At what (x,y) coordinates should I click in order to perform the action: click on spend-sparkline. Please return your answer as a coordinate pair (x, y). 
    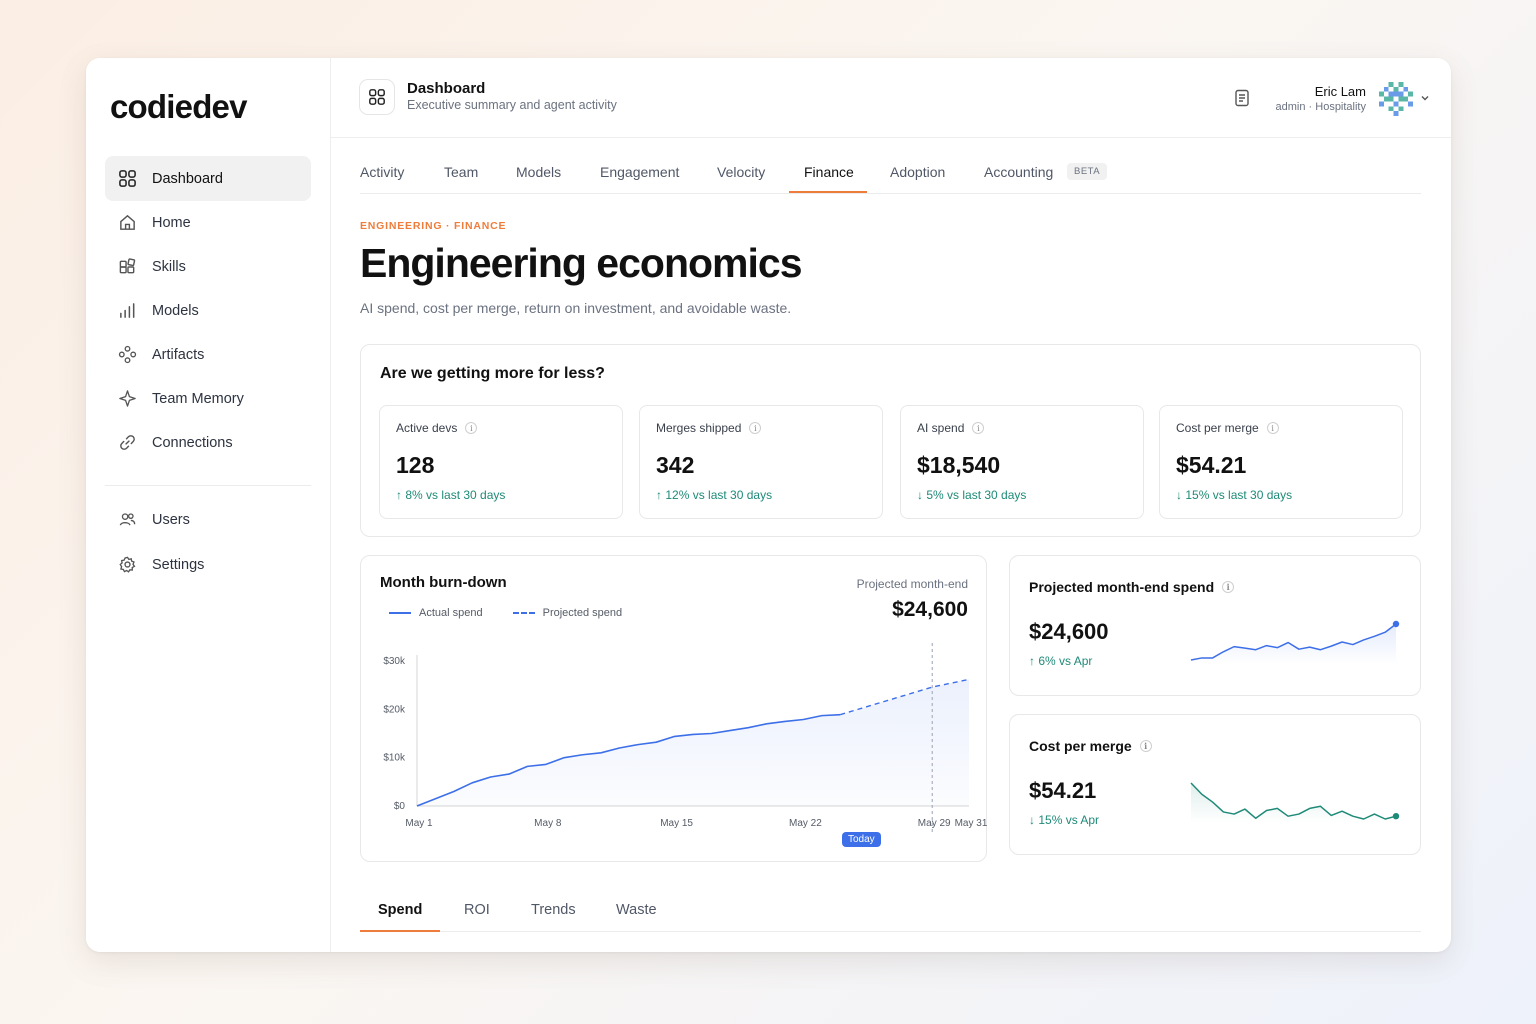
    Looking at the image, I should click on (1295, 642).